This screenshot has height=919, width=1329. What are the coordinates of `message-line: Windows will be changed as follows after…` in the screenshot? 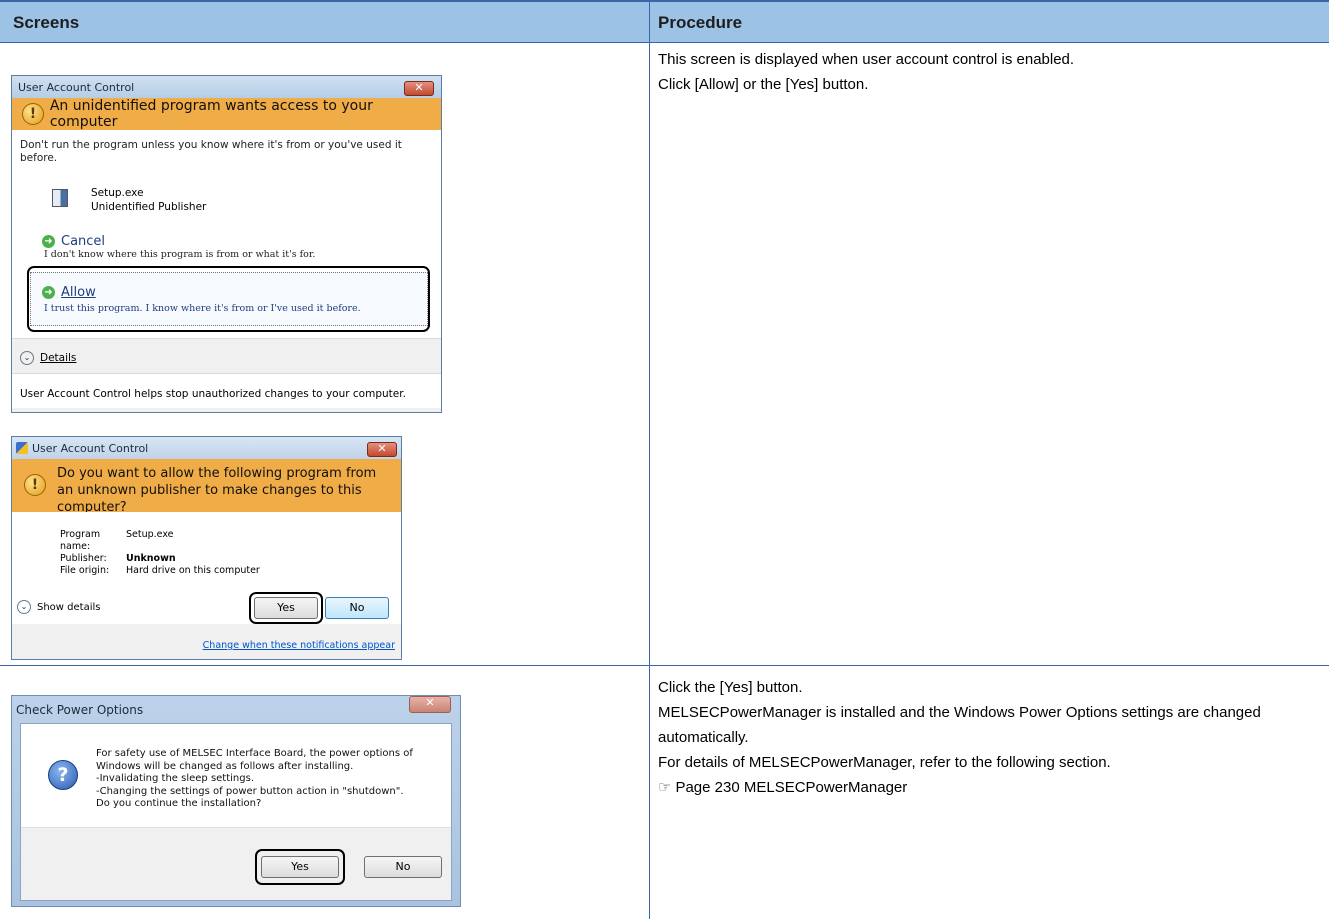 It's located at (225, 766).